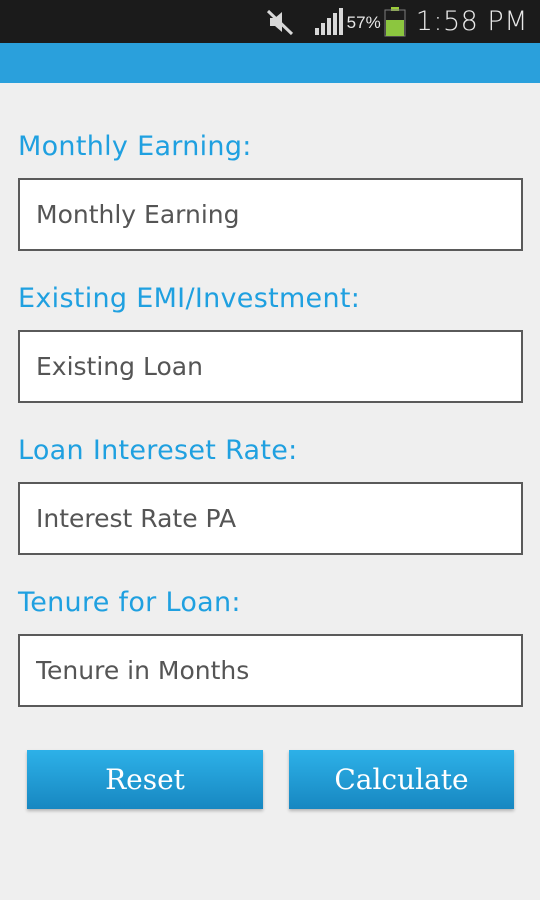  What do you see at coordinates (363, 22) in the screenshot?
I see `battery-percent: 57%` at bounding box center [363, 22].